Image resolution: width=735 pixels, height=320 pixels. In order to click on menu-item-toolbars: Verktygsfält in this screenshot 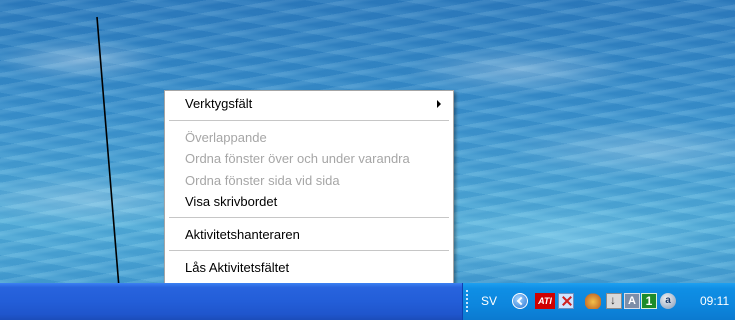, I will do `click(309, 103)`.